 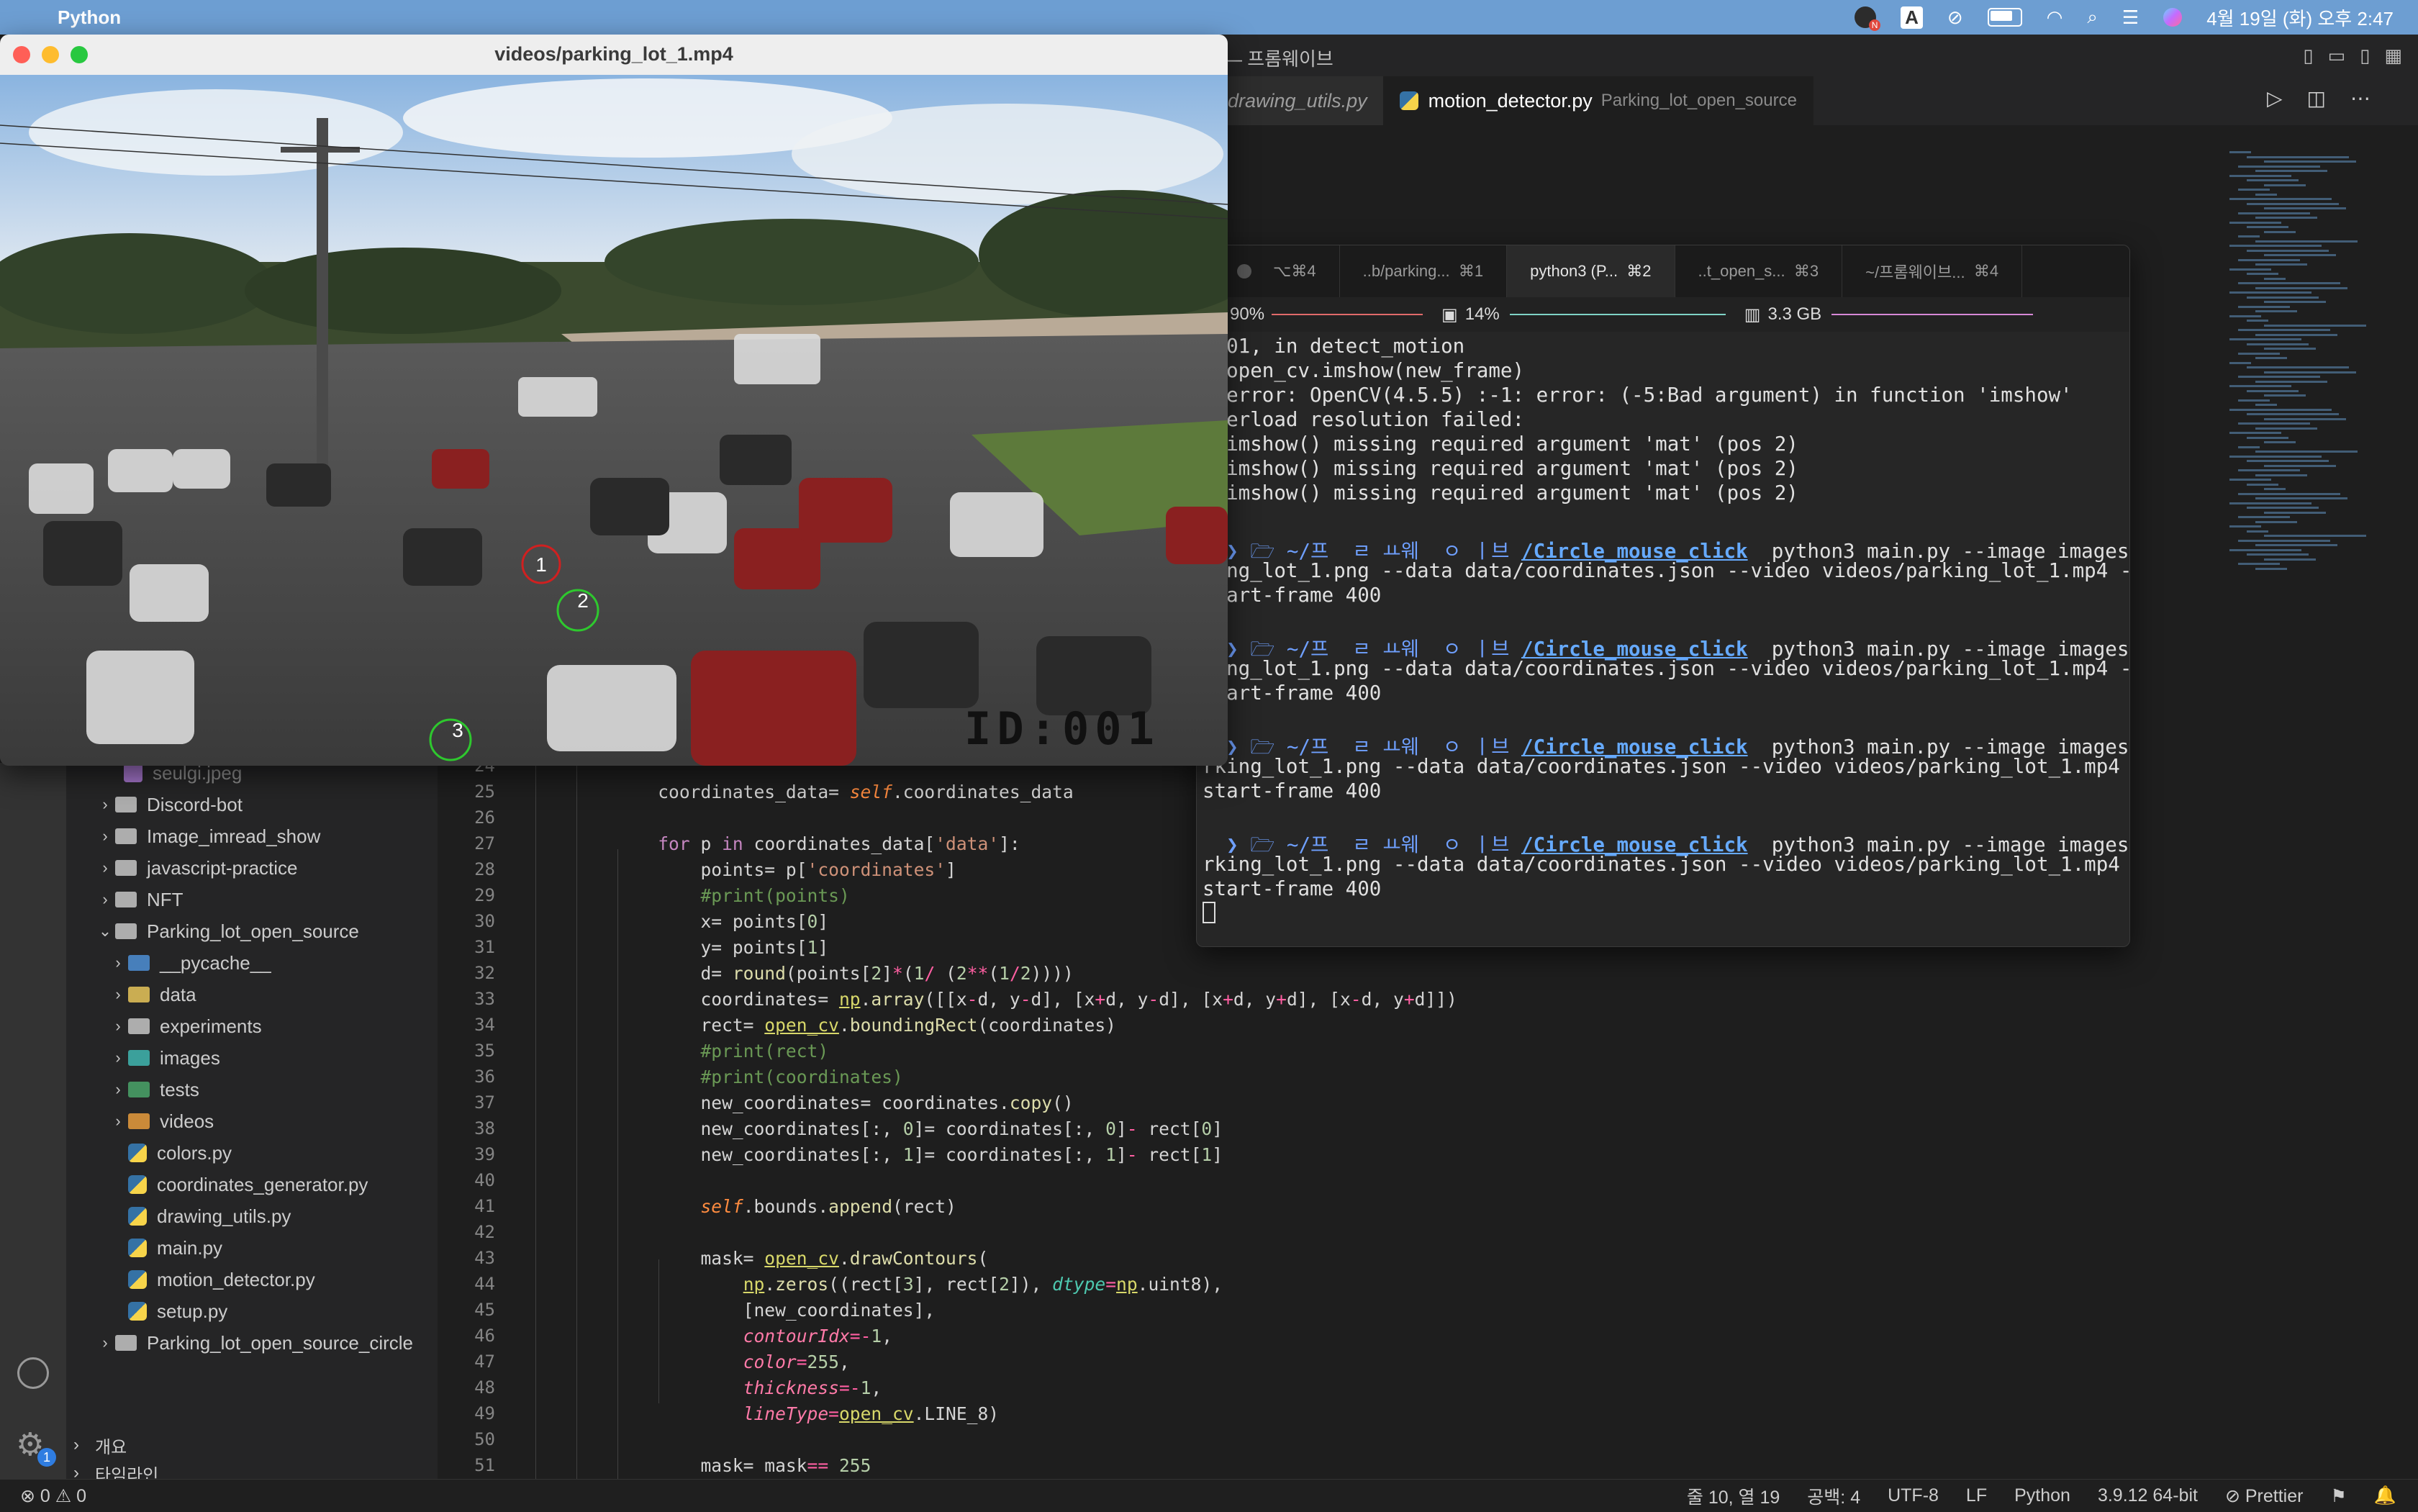 I want to click on control-center-icon: ☰, so click(x=2130, y=17).